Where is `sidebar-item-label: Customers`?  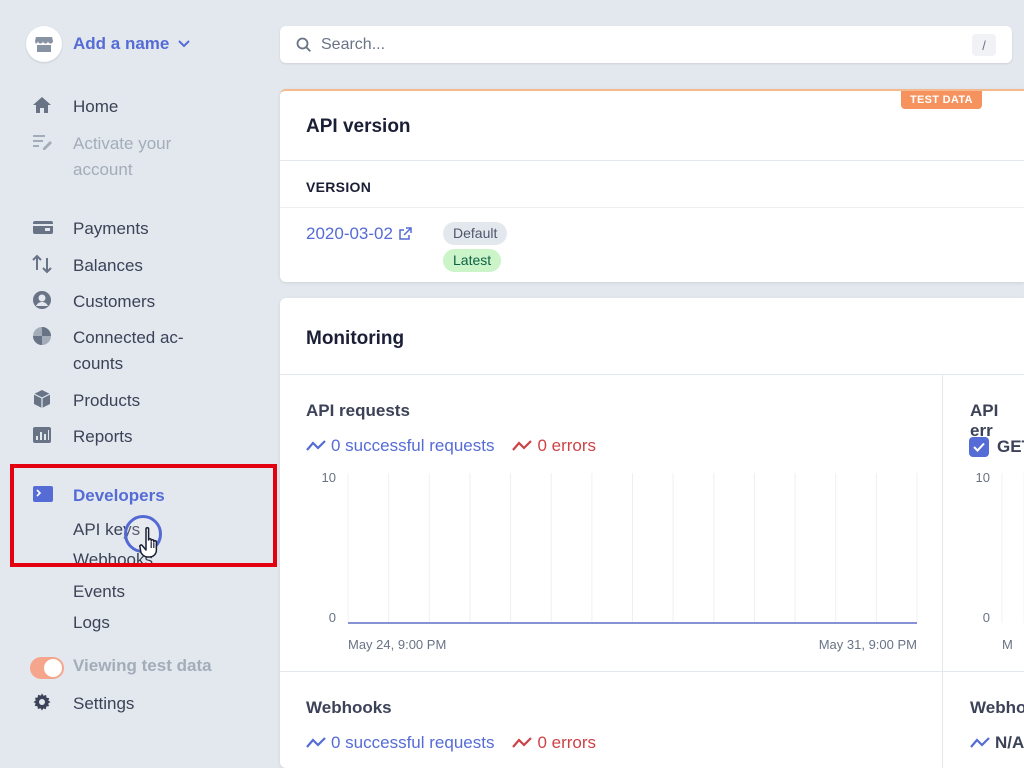
sidebar-item-label: Customers is located at coordinates (114, 301).